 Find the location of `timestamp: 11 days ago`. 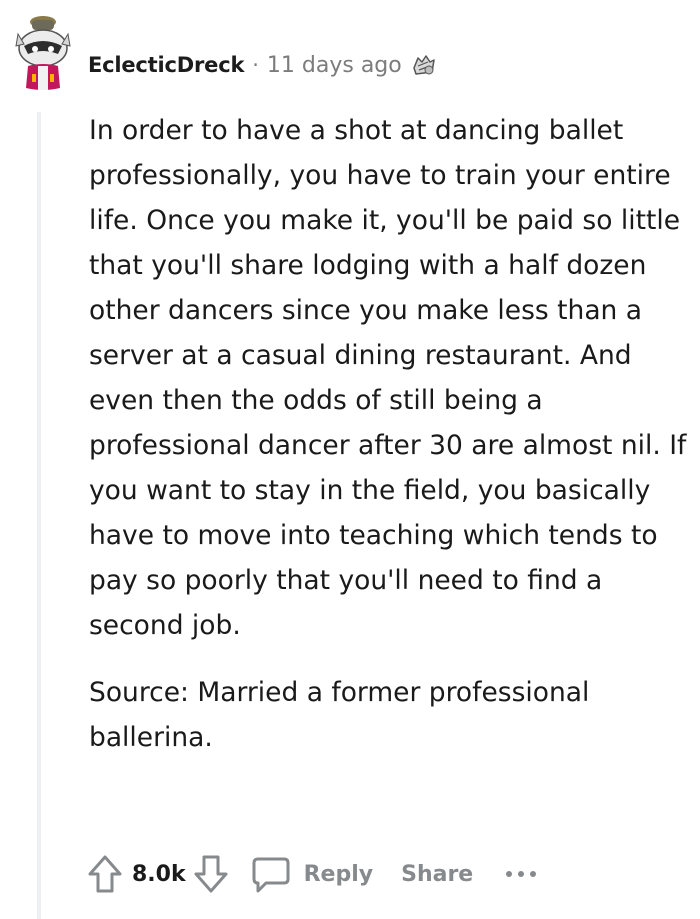

timestamp: 11 days ago is located at coordinates (334, 65).